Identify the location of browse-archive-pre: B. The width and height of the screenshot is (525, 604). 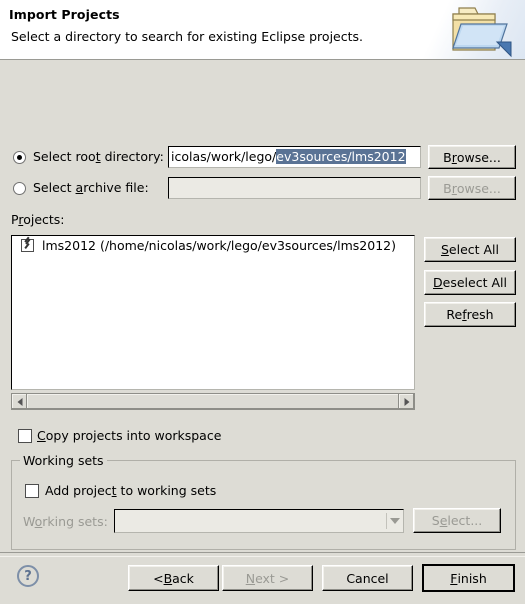
(447, 188).